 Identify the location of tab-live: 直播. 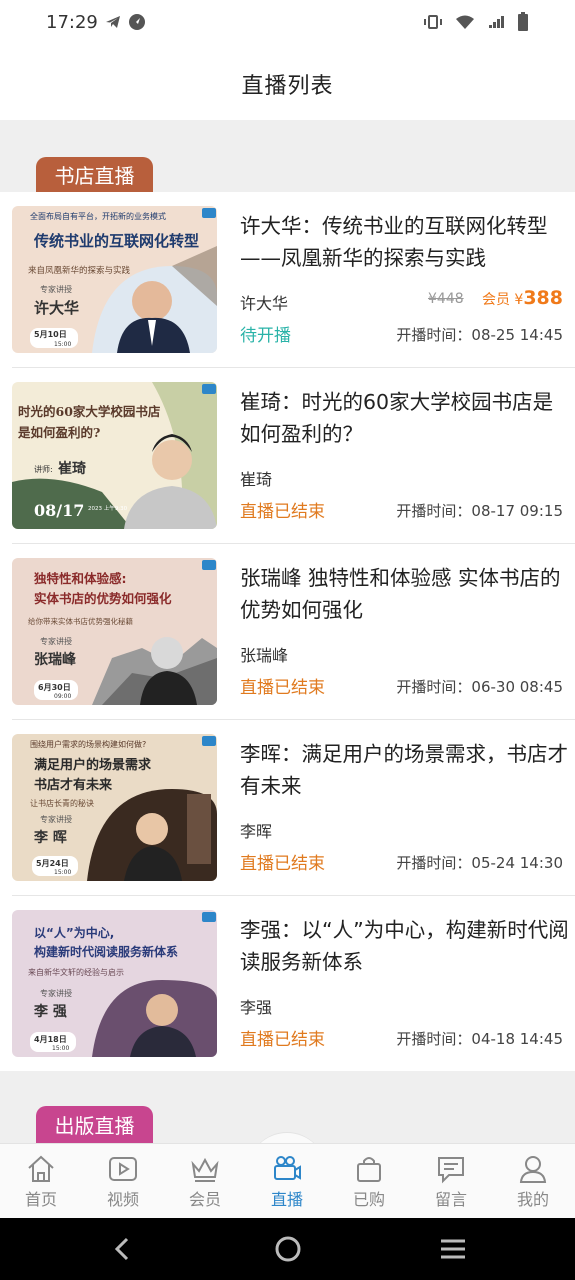
(287, 1181).